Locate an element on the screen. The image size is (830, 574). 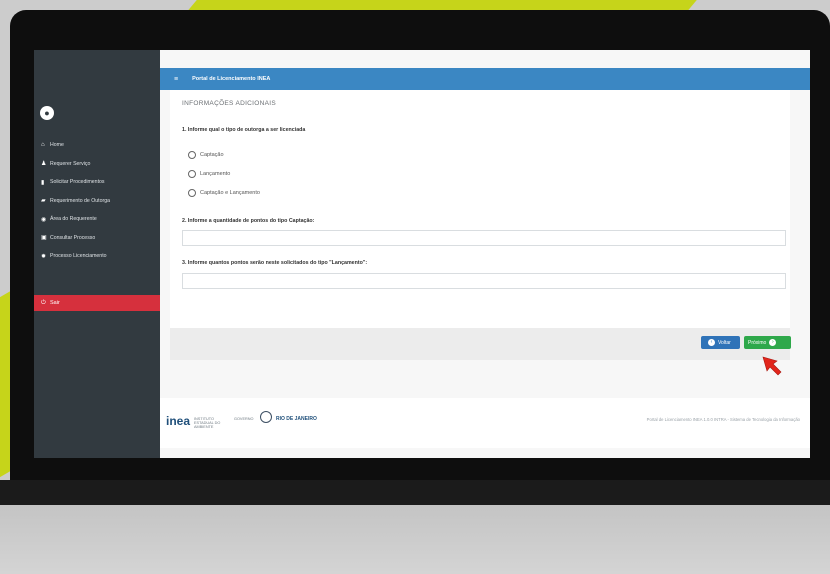
sidebar-item-outorga: ▰ Requerimento de Outorga is located at coordinates (97, 201).